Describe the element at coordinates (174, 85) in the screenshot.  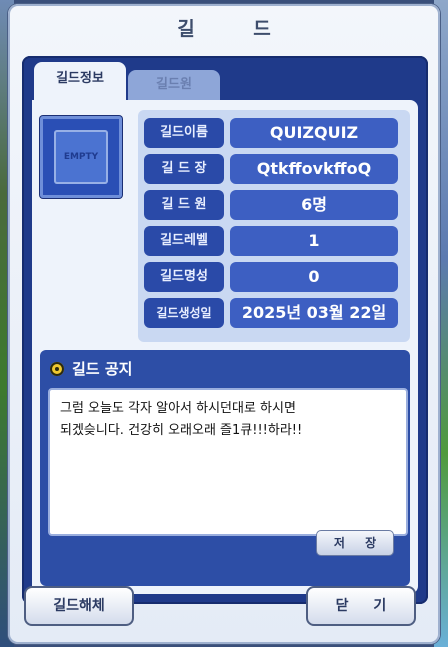
I see `tab-guild-members: 길드원` at that location.